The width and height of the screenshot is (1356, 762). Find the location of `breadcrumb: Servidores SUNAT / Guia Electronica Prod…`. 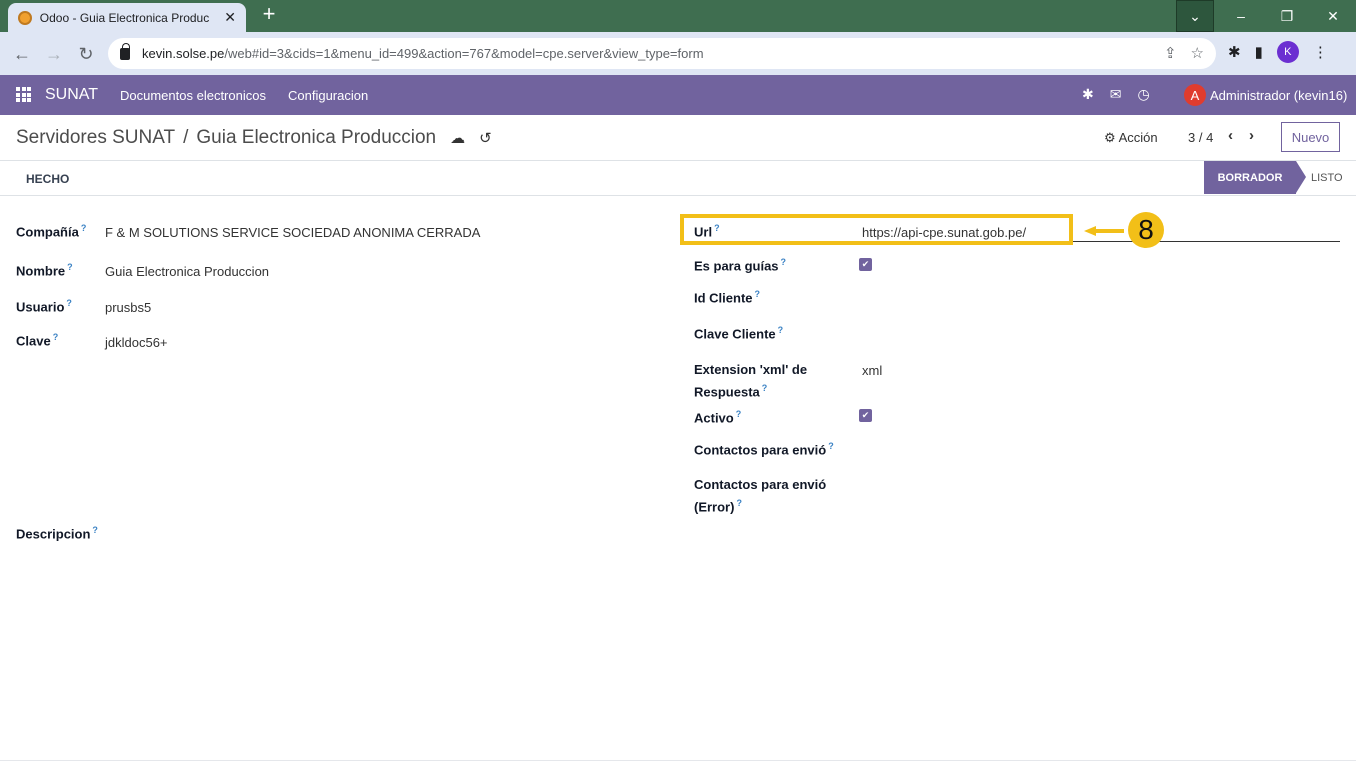

breadcrumb: Servidores SUNAT / Guia Electronica Prod… is located at coordinates (254, 138).